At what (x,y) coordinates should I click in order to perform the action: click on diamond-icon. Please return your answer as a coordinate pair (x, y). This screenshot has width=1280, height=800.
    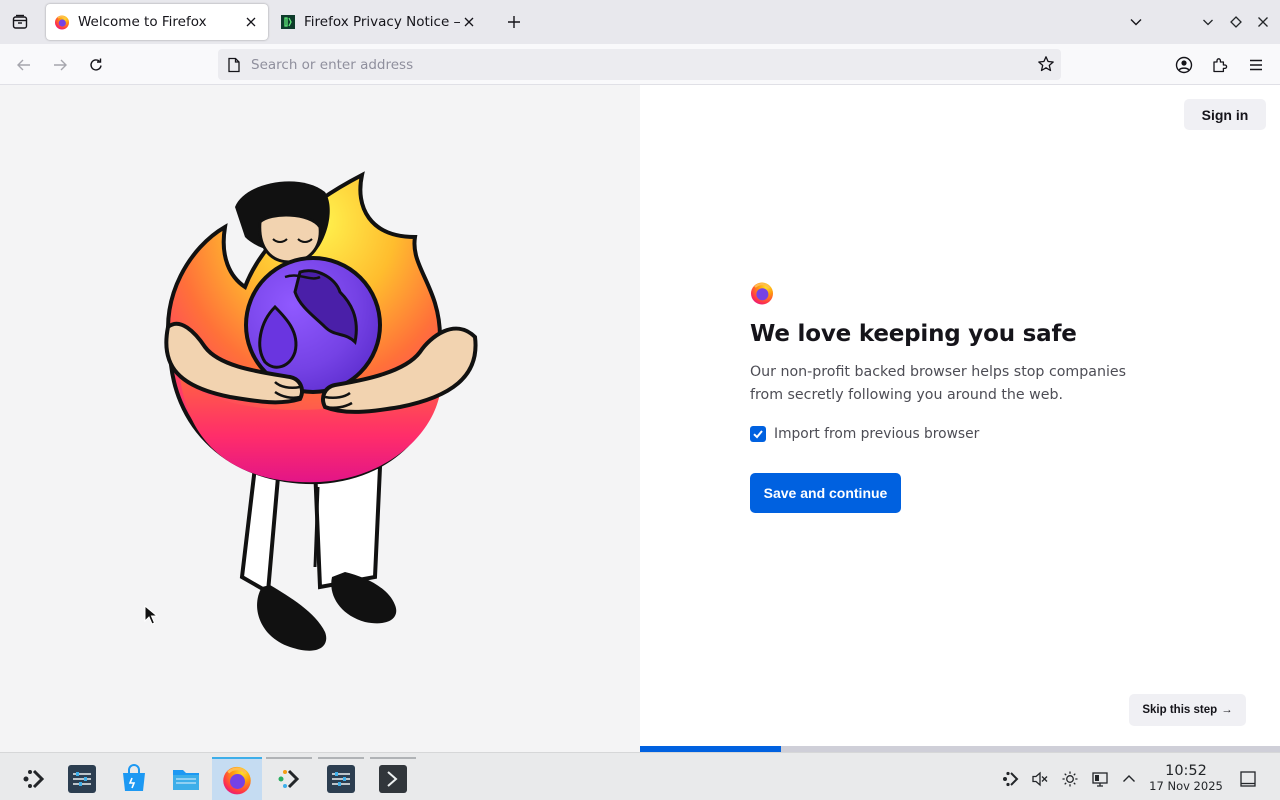
    Looking at the image, I should click on (1236, 22).